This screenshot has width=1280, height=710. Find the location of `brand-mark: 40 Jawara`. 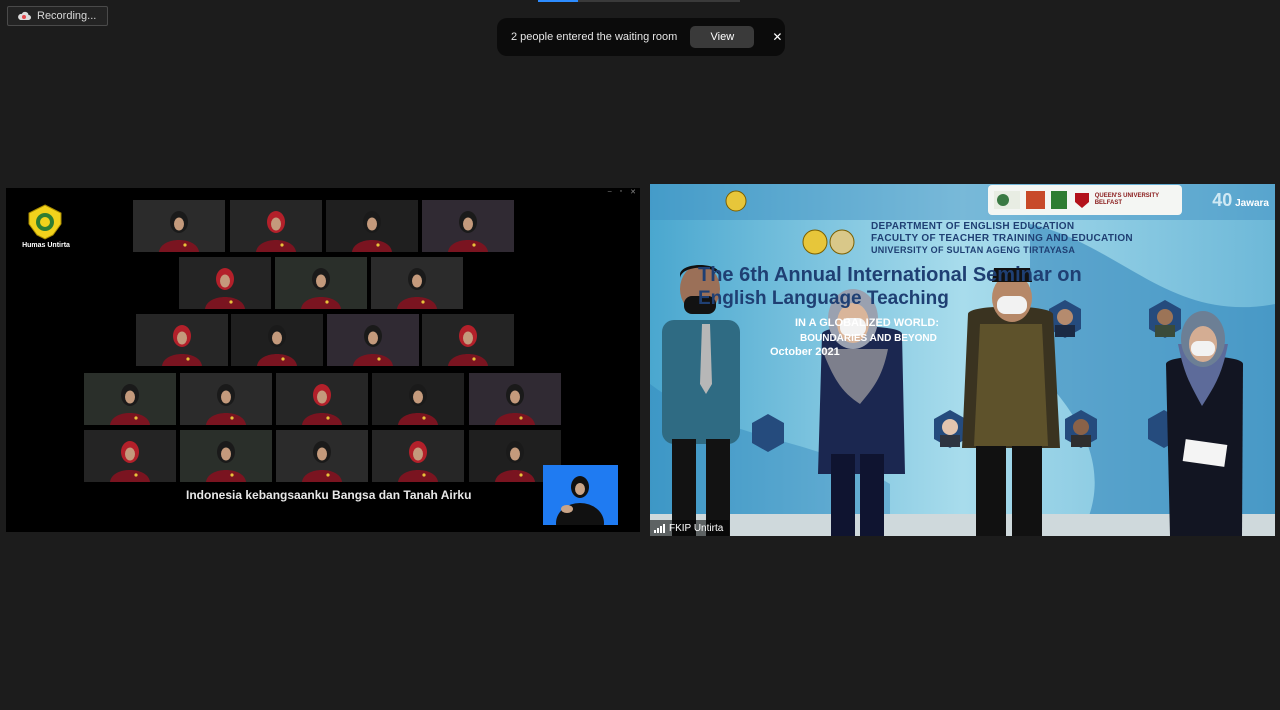

brand-mark: 40 Jawara is located at coordinates (1240, 200).